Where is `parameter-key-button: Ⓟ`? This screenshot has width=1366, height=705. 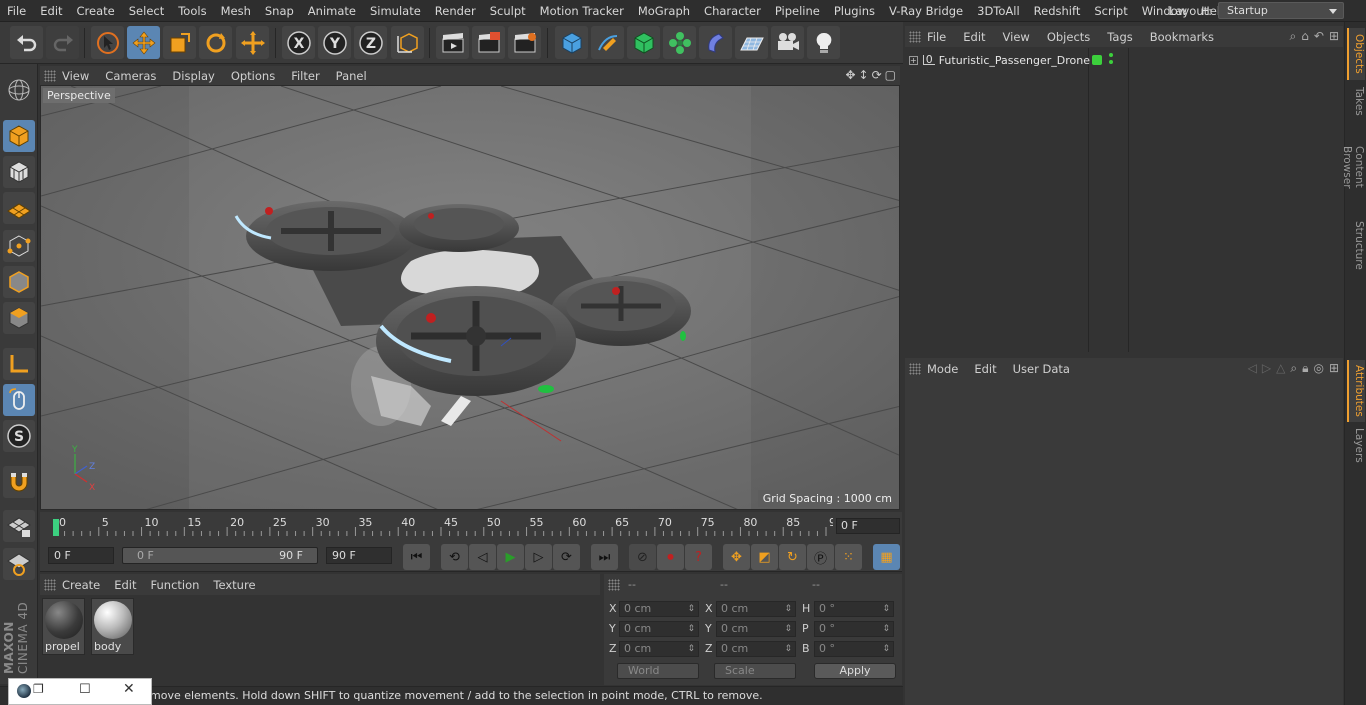 parameter-key-button: Ⓟ is located at coordinates (820, 557).